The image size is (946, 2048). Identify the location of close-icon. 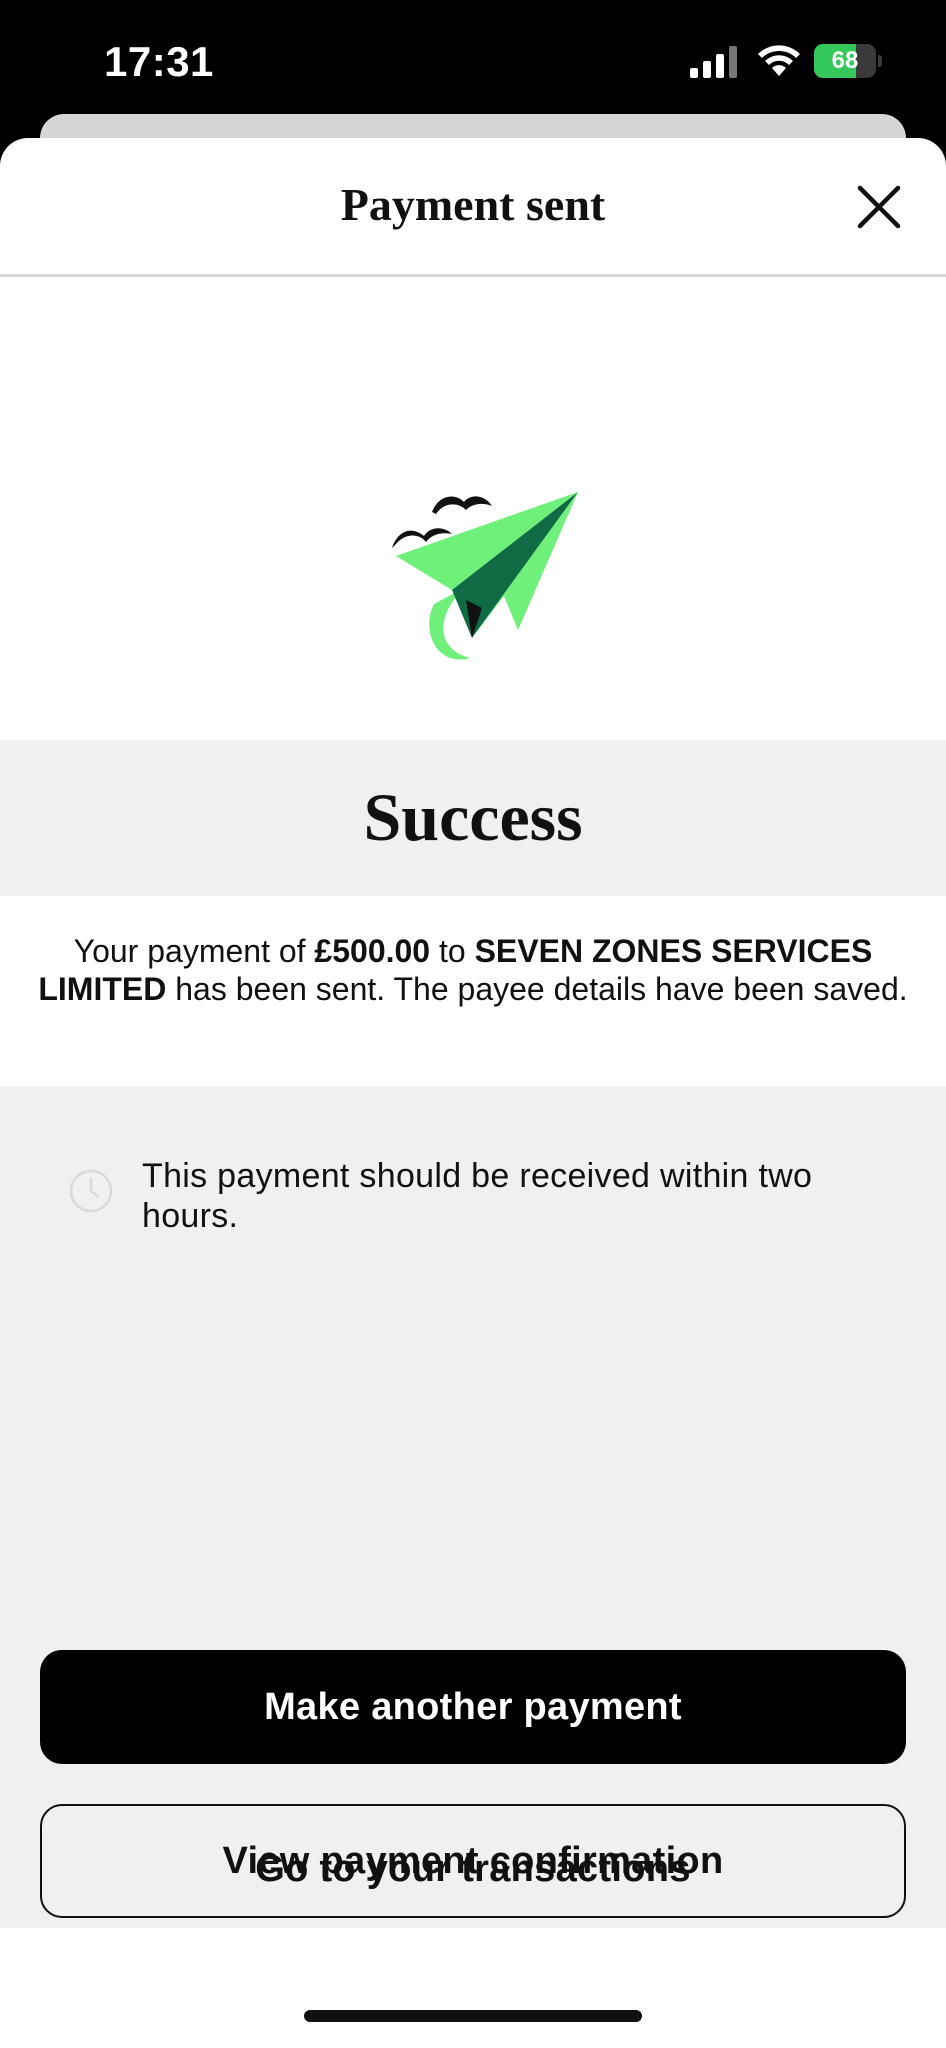
(879, 207).